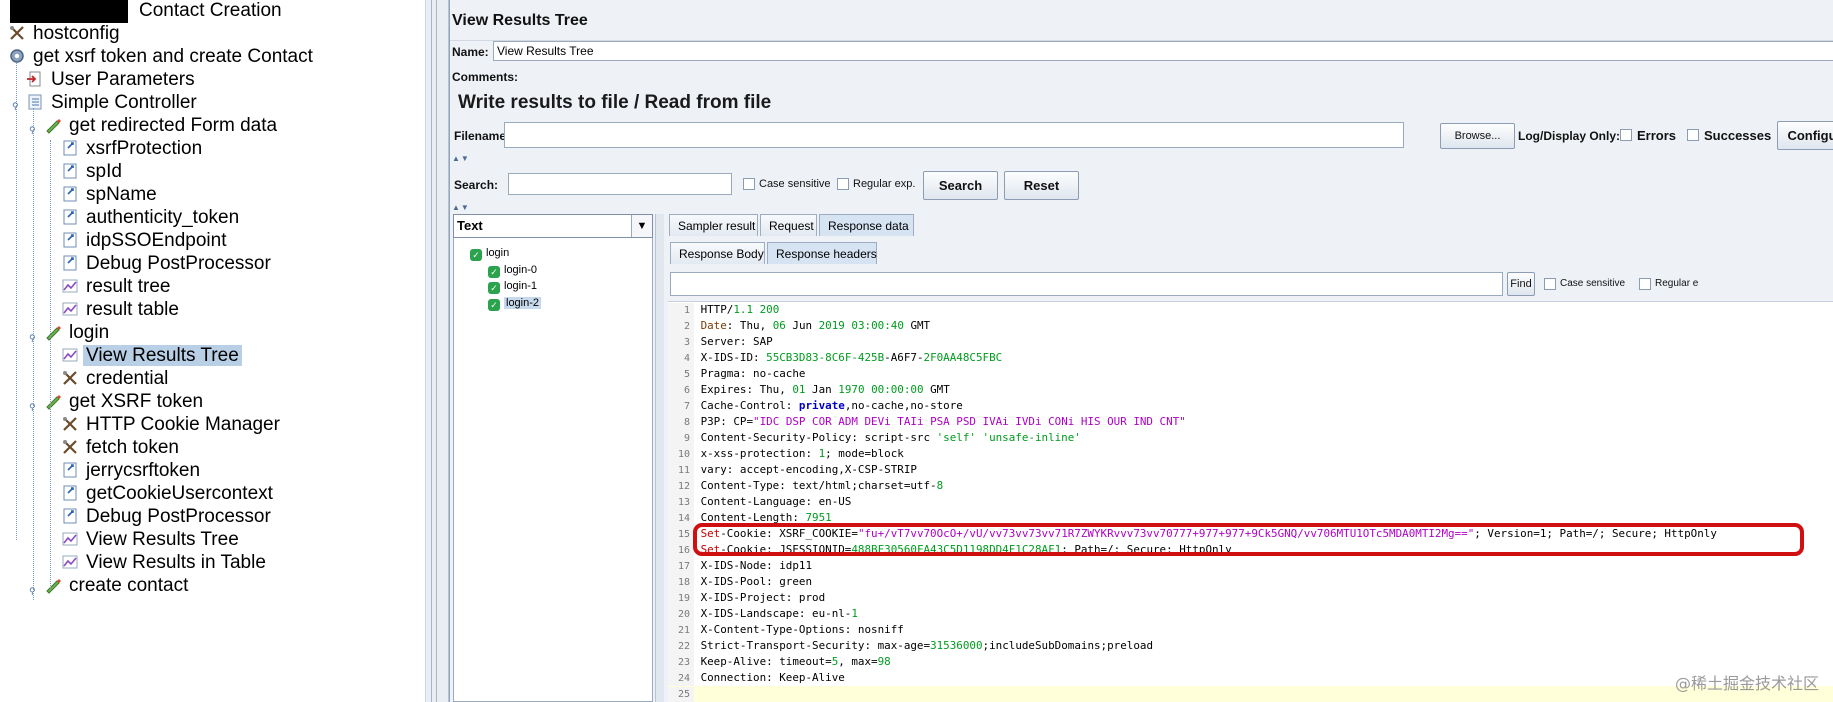 The width and height of the screenshot is (1833, 702). I want to click on reset-button: Reset, so click(1041, 185).